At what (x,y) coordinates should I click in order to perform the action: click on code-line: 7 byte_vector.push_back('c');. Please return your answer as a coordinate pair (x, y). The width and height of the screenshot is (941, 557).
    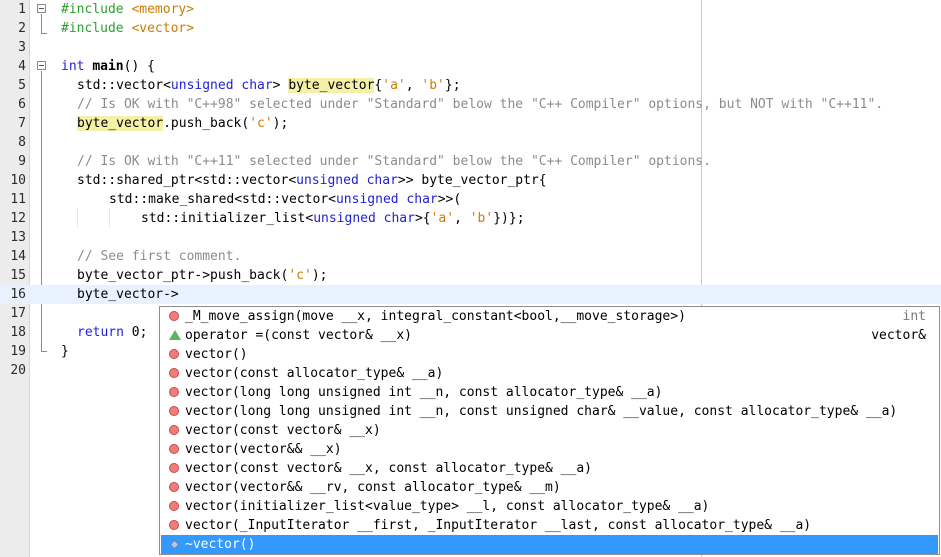
    Looking at the image, I should click on (470, 123).